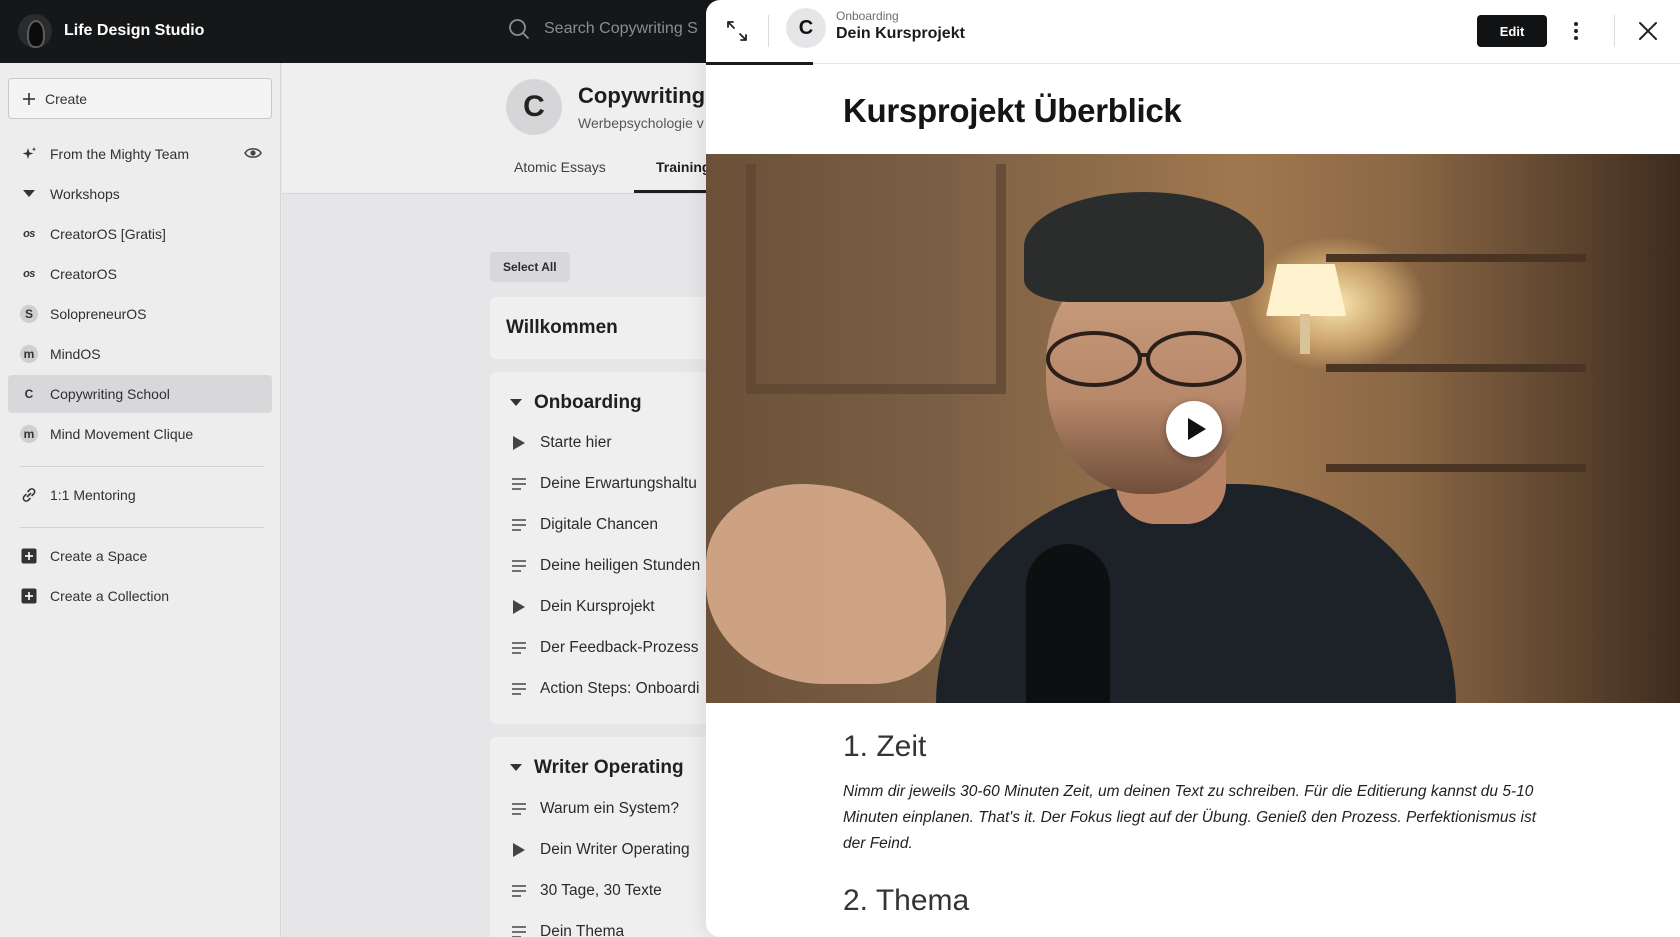  I want to click on sidebar-item-label: Create a Space, so click(99, 556).